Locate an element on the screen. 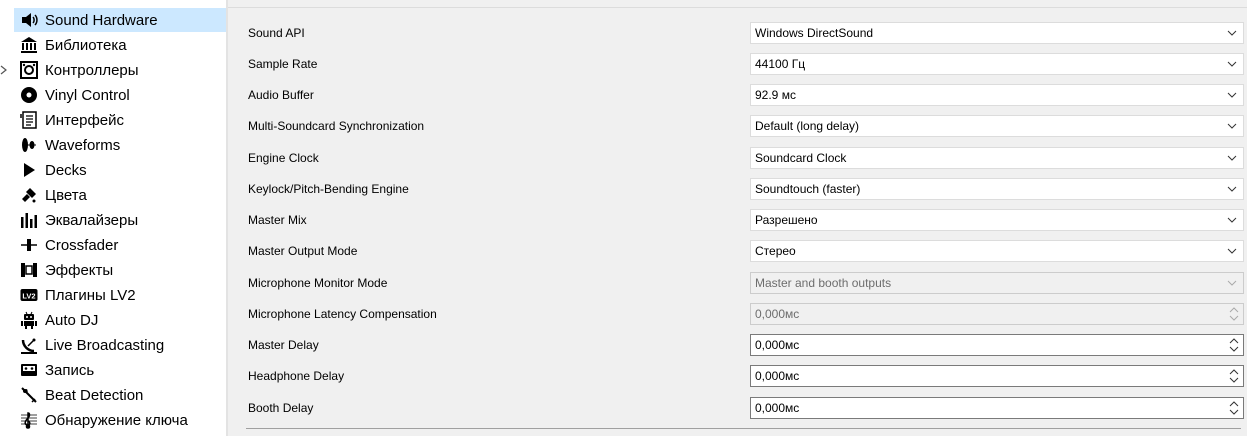  sidebar-item-vinyl-control: Vinyl Control is located at coordinates (120, 95).